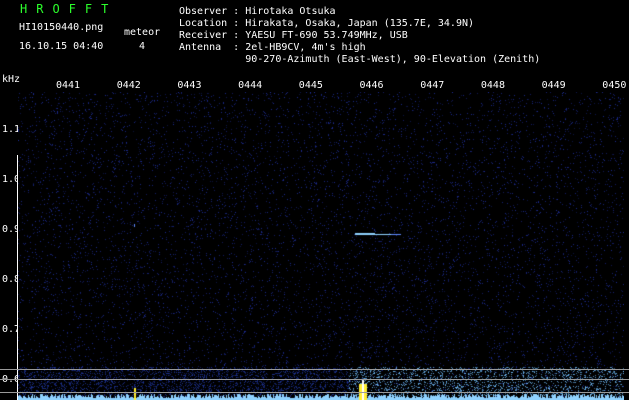 The height and width of the screenshot is (400, 629). Describe the element at coordinates (614, 85) in the screenshot. I see `time-tick-label: 0450` at that location.